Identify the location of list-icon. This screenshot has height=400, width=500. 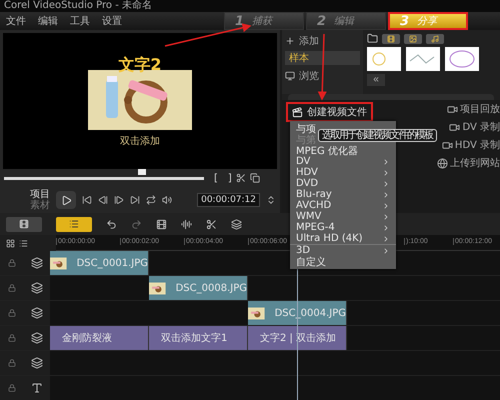
(74, 224).